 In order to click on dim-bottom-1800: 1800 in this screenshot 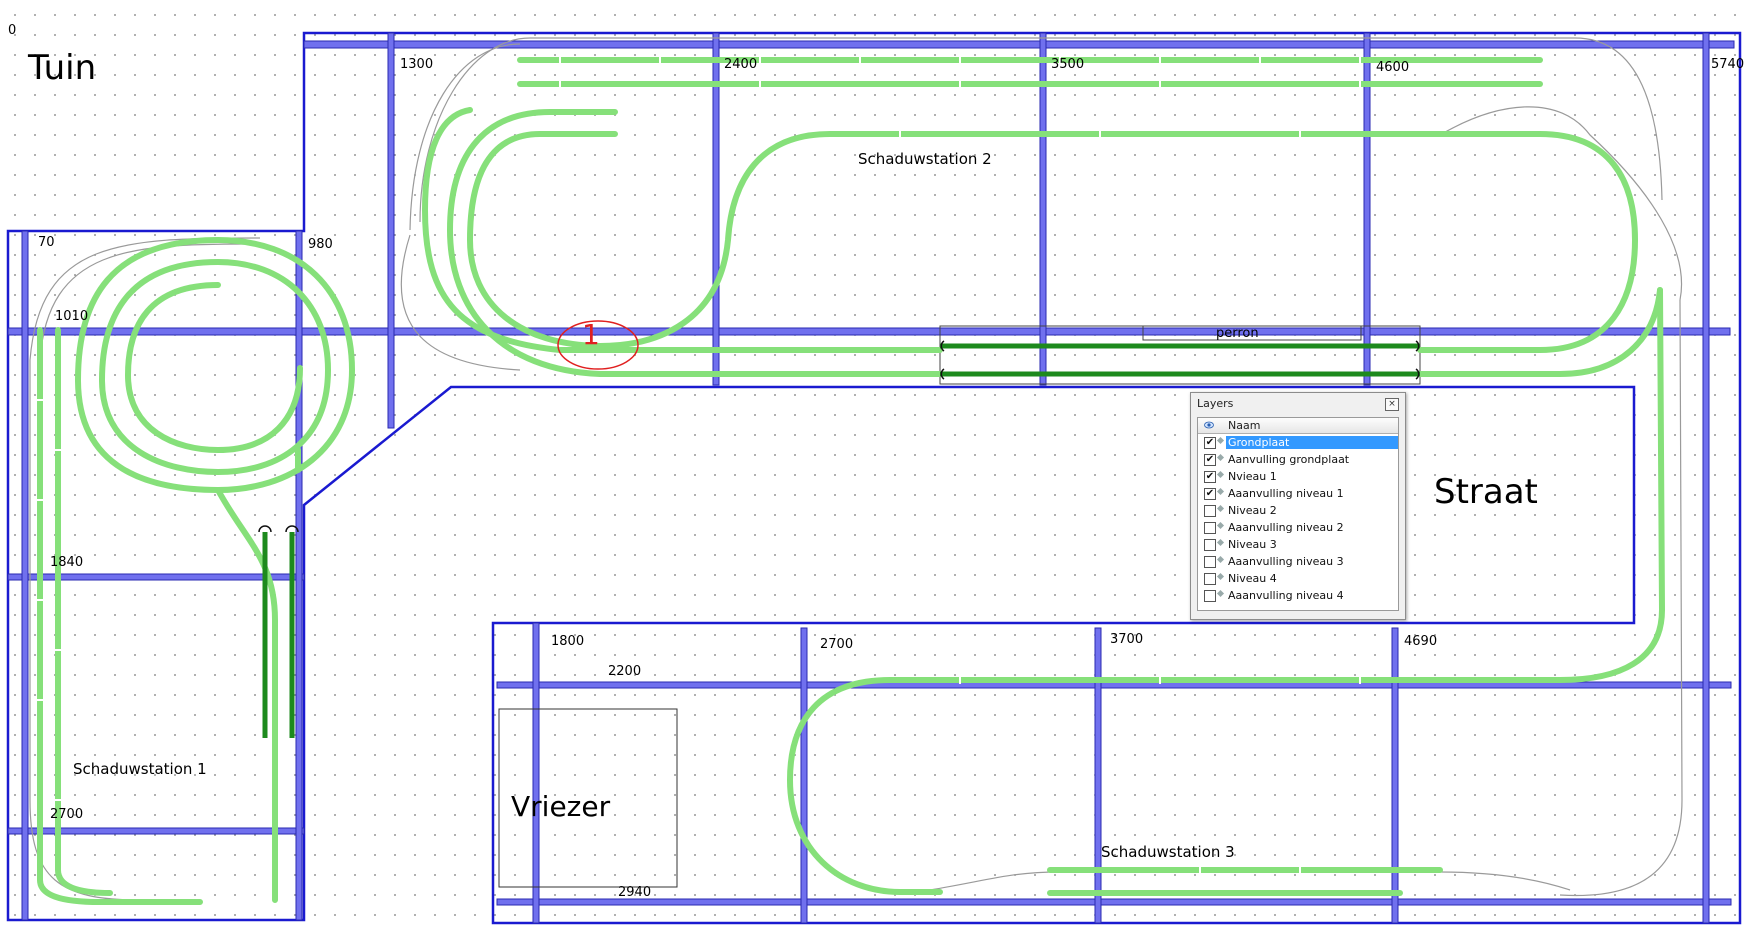, I will do `click(568, 641)`.